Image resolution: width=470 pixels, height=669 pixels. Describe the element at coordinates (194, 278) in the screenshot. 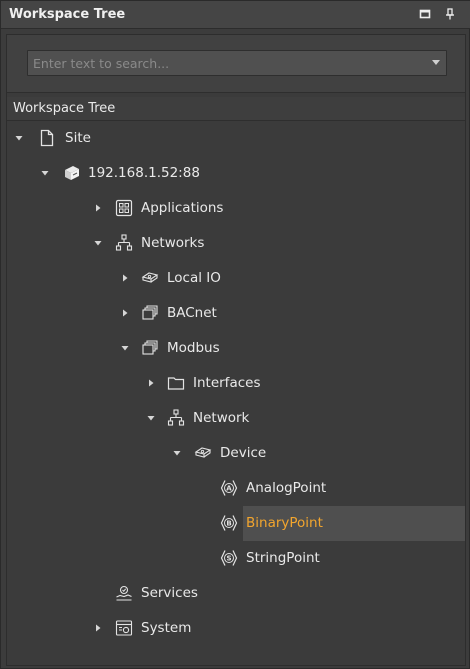

I see `tree-item-label: Local IO` at that location.